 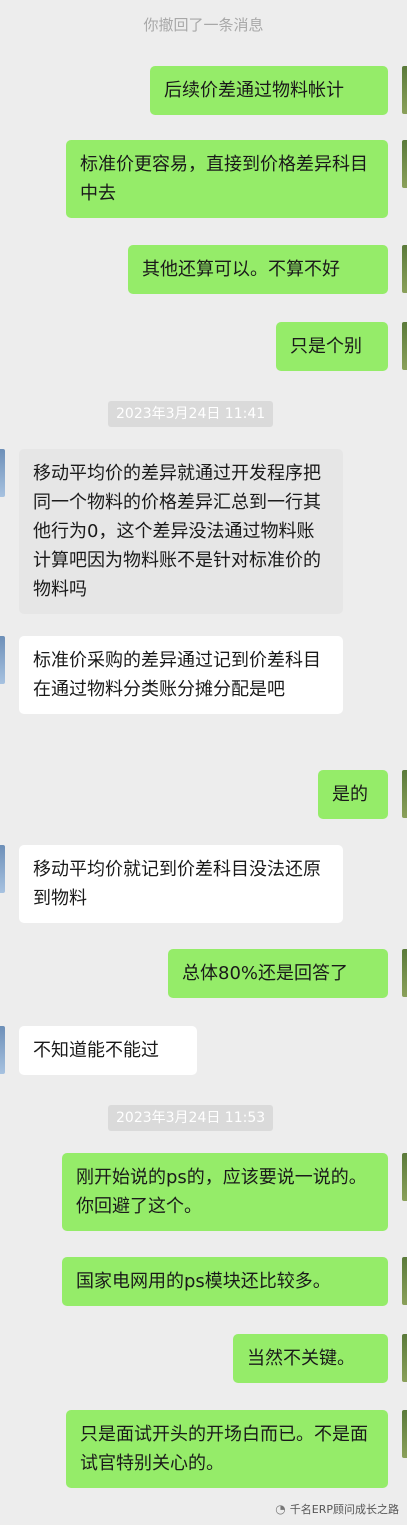 What do you see at coordinates (203, 25) in the screenshot?
I see `system-notice: 你撤回了一条消息` at bounding box center [203, 25].